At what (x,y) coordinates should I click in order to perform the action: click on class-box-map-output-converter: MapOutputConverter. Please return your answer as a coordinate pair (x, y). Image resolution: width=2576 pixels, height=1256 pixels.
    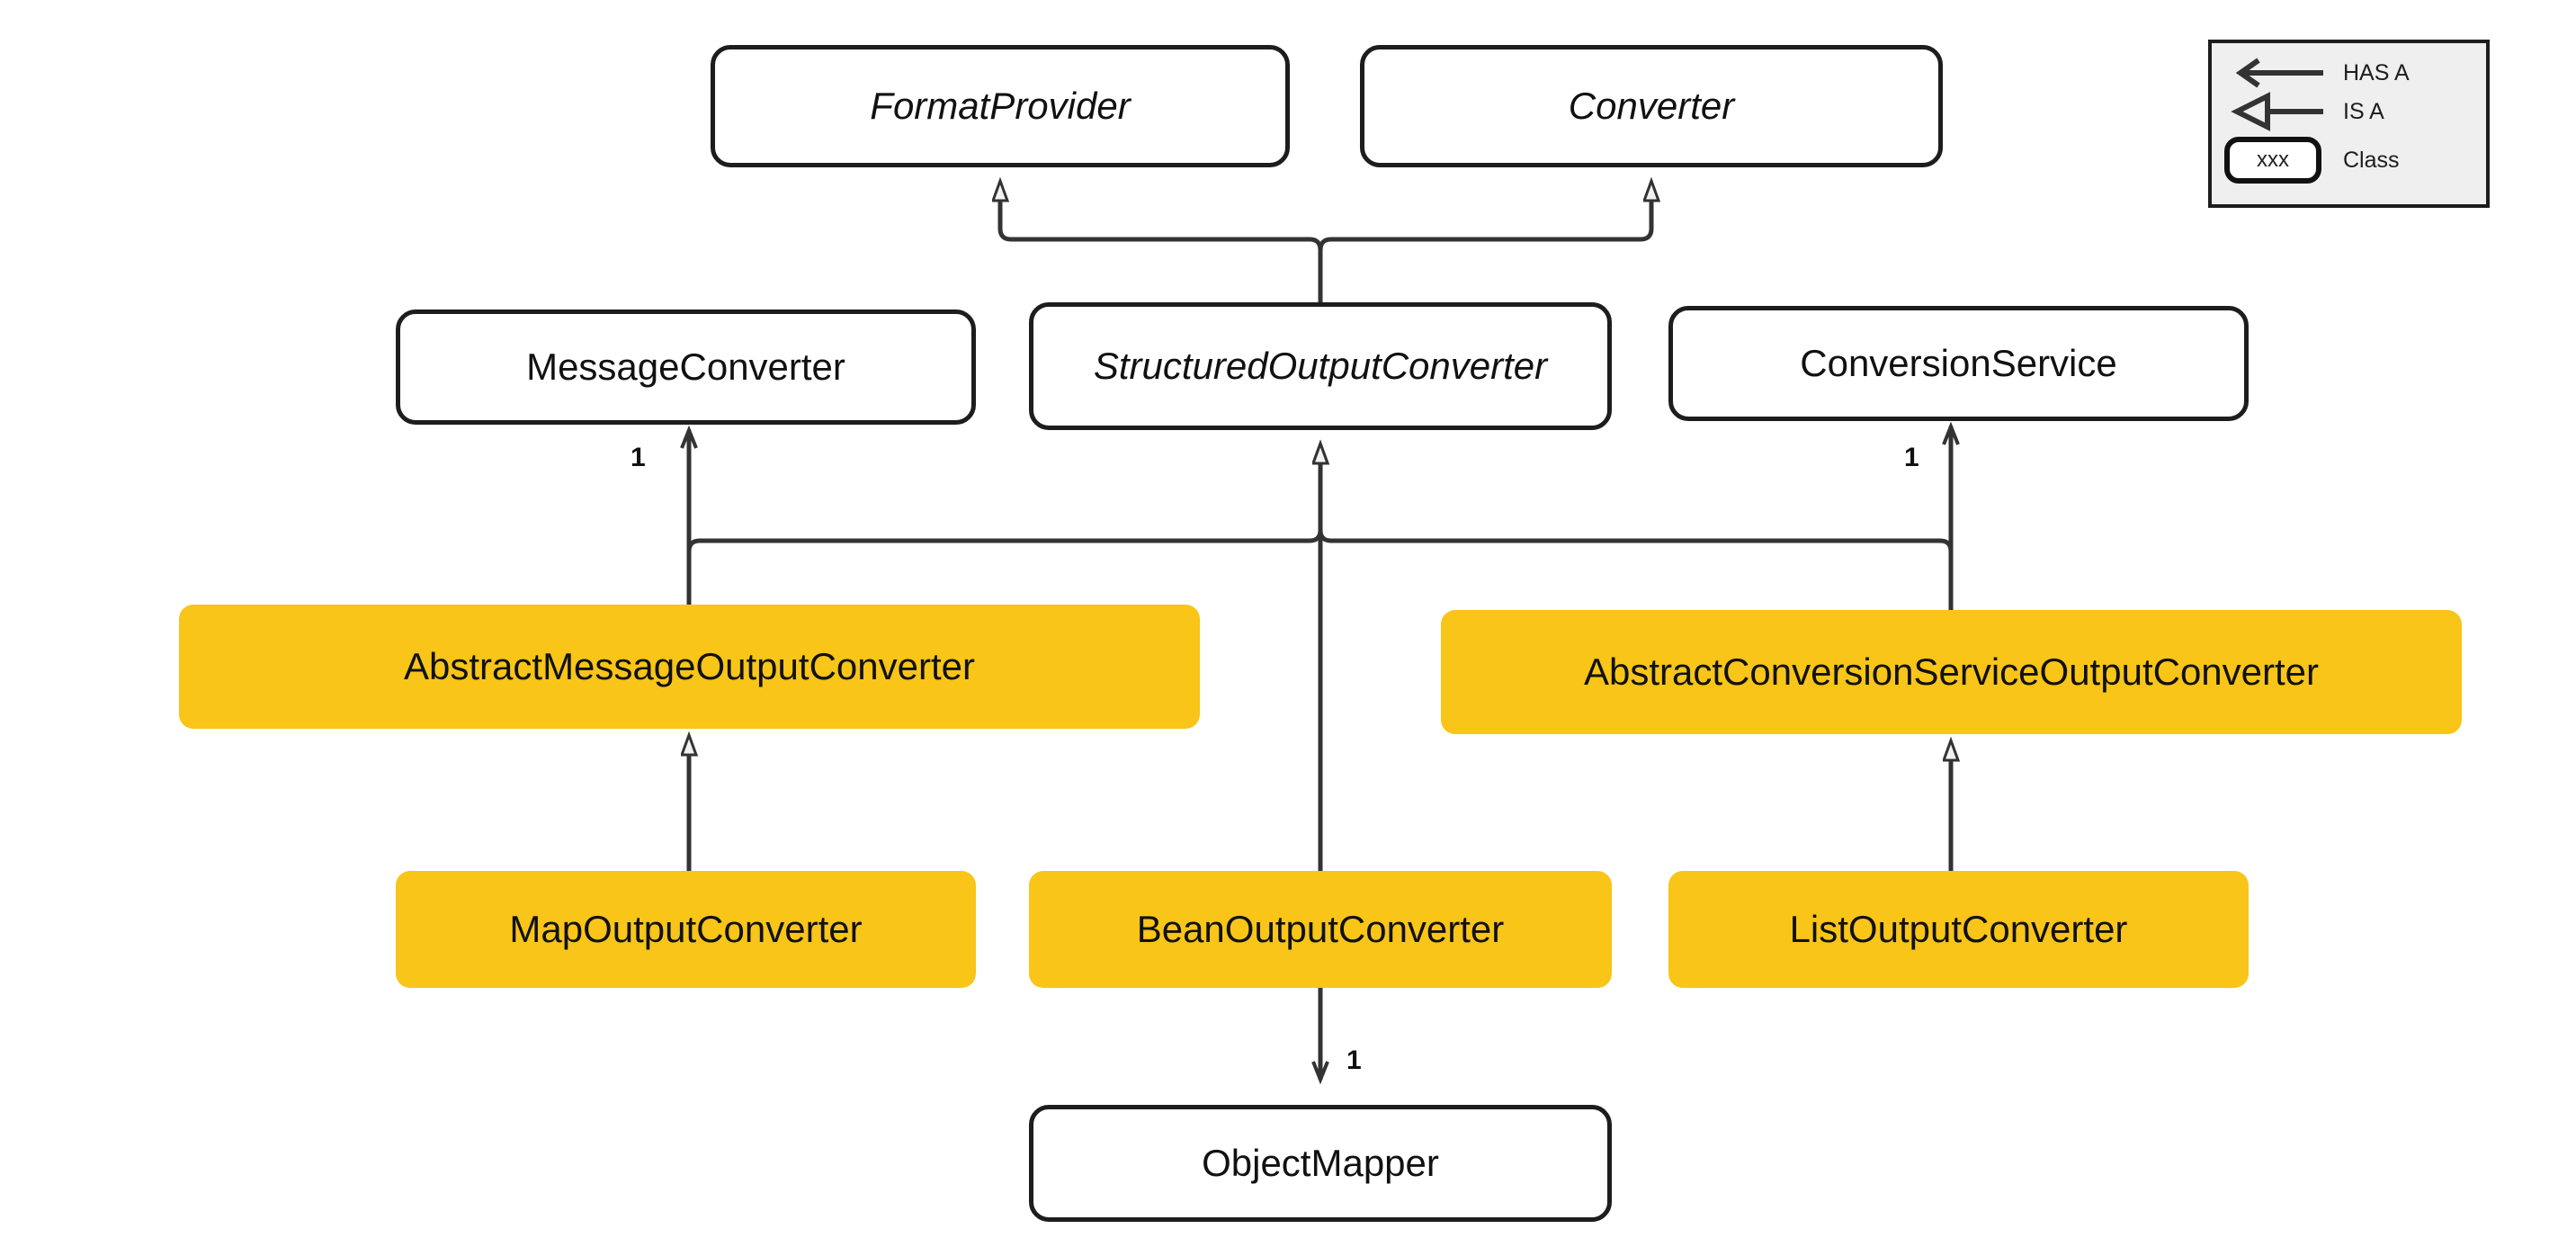
    Looking at the image, I should click on (686, 929).